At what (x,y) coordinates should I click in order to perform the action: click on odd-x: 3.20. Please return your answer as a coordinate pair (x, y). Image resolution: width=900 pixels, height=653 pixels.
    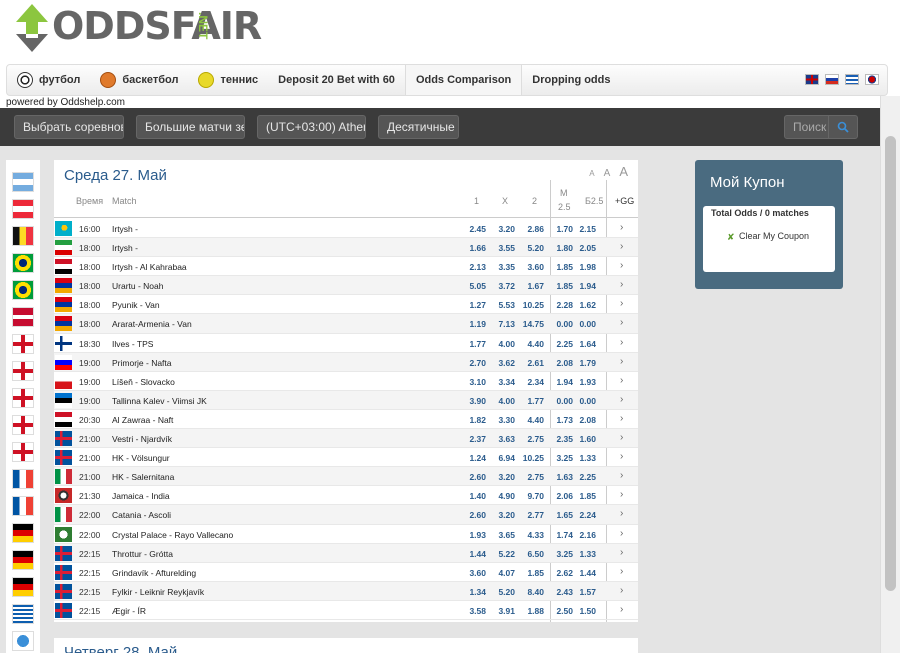
    Looking at the image, I should click on (501, 229).